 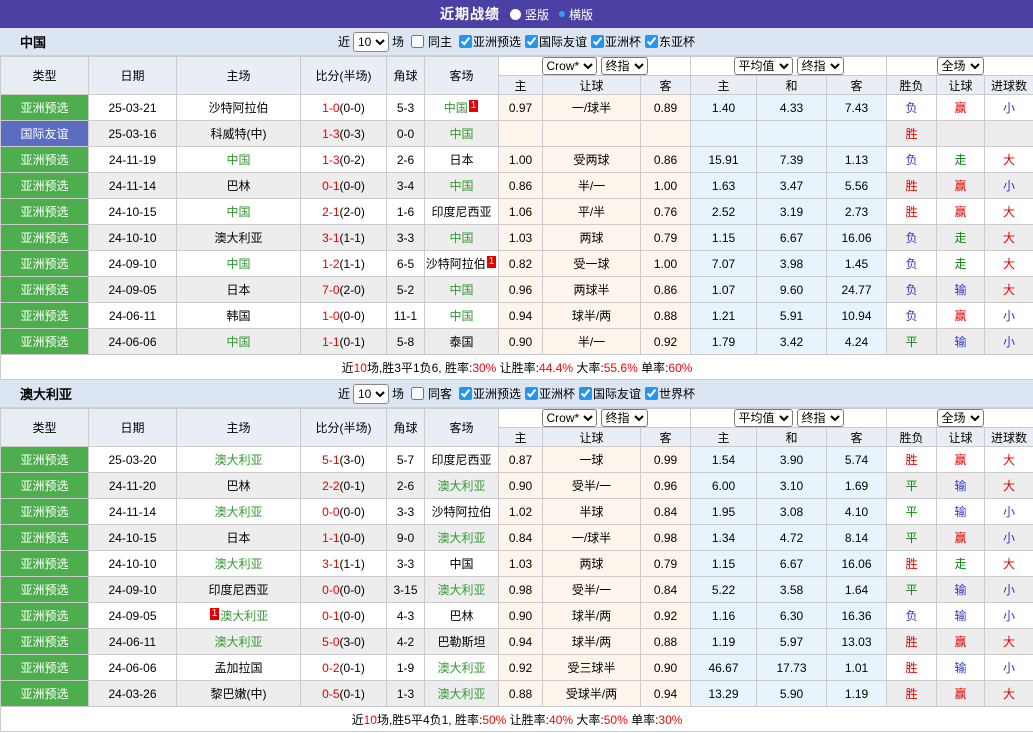 What do you see at coordinates (343, 537) in the screenshot?
I see `cell-score: 1-1(0-0)` at bounding box center [343, 537].